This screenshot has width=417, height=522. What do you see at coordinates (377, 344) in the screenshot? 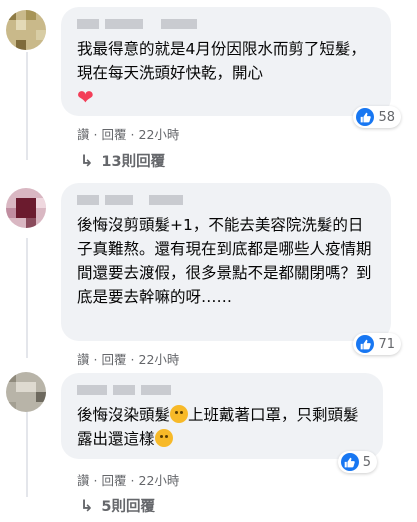
I see `reaction-summary: 71` at bounding box center [377, 344].